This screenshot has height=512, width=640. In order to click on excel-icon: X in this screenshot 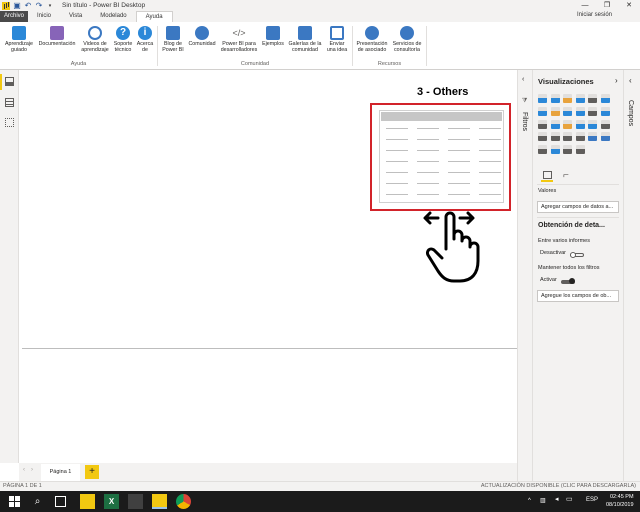, I will do `click(111, 501)`.